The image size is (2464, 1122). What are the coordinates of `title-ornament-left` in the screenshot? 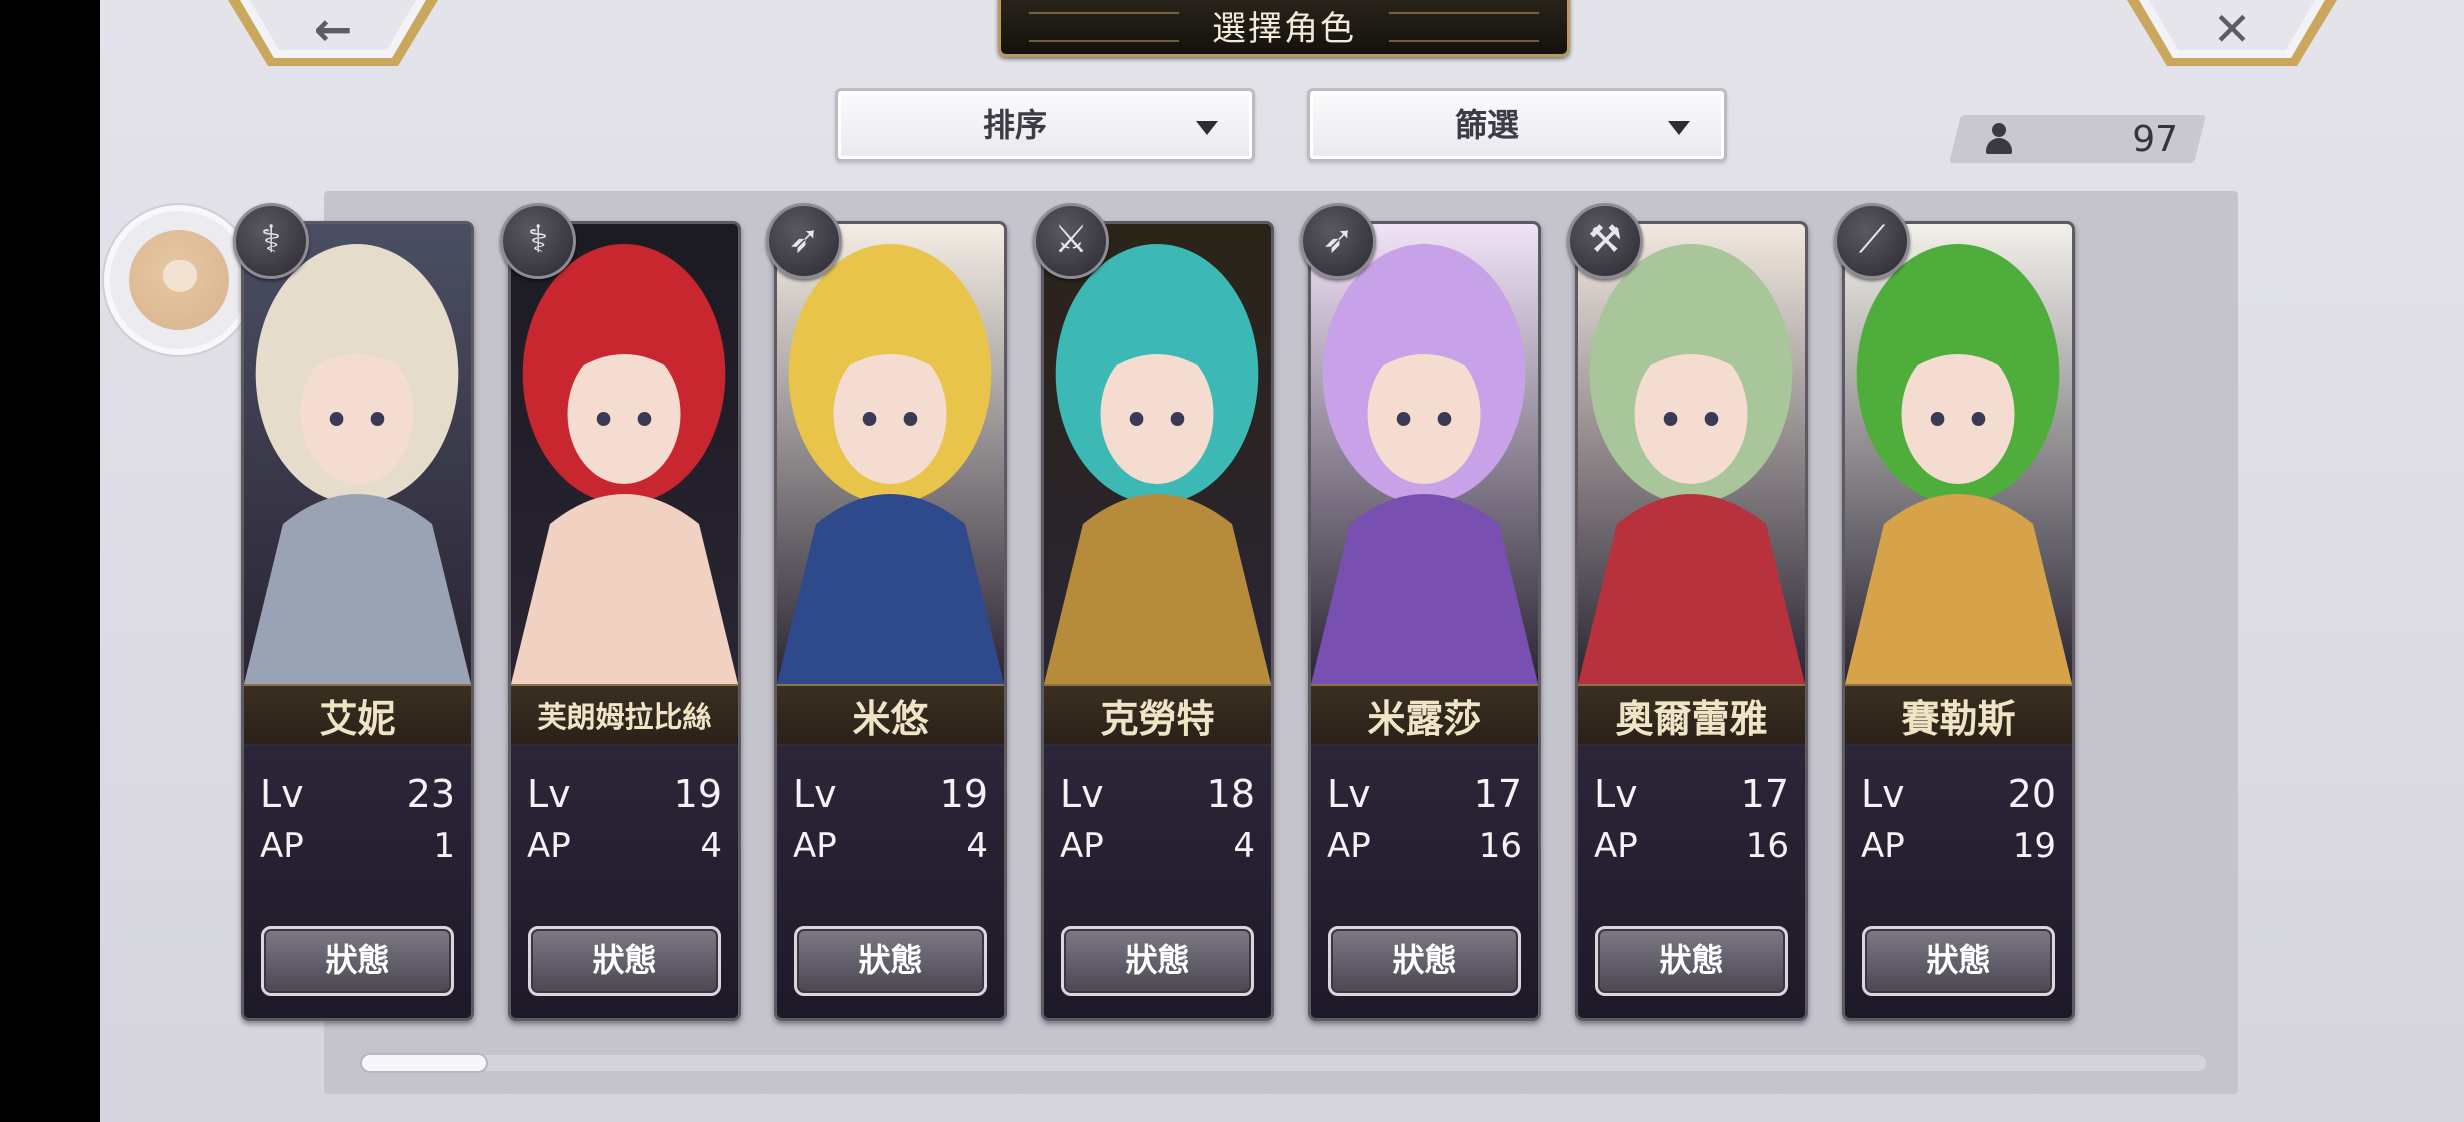 It's located at (1104, 27).